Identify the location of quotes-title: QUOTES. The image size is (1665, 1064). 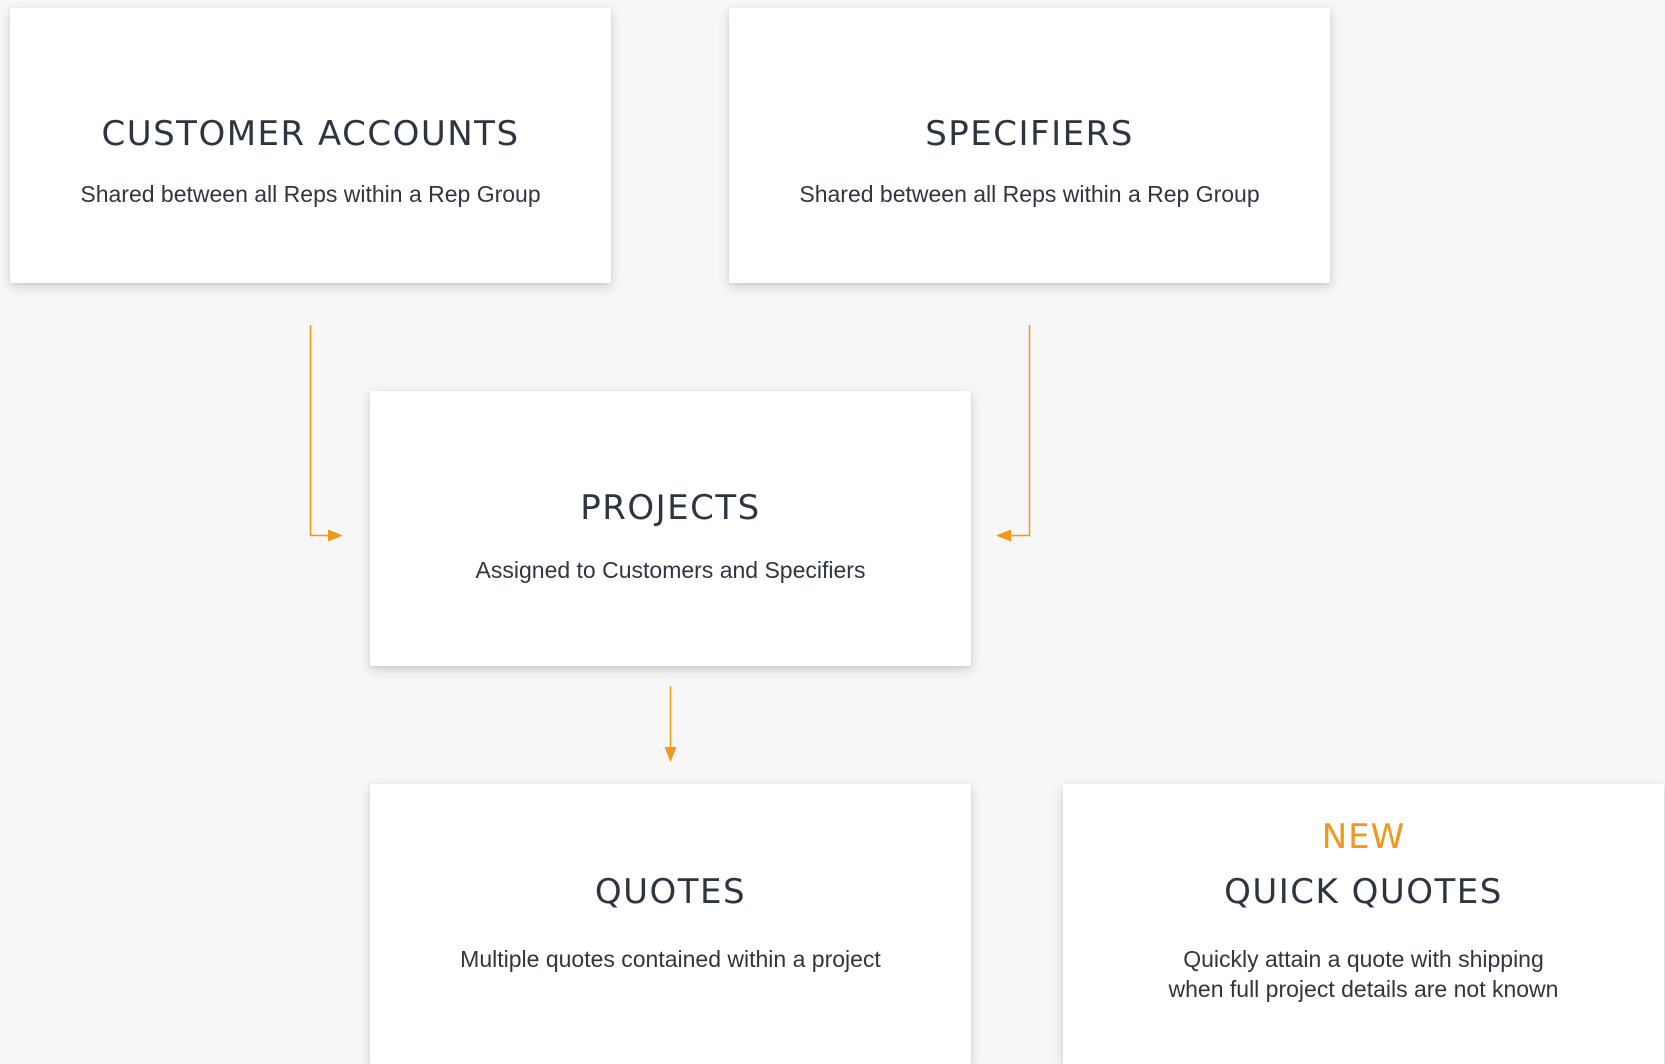
(670, 892).